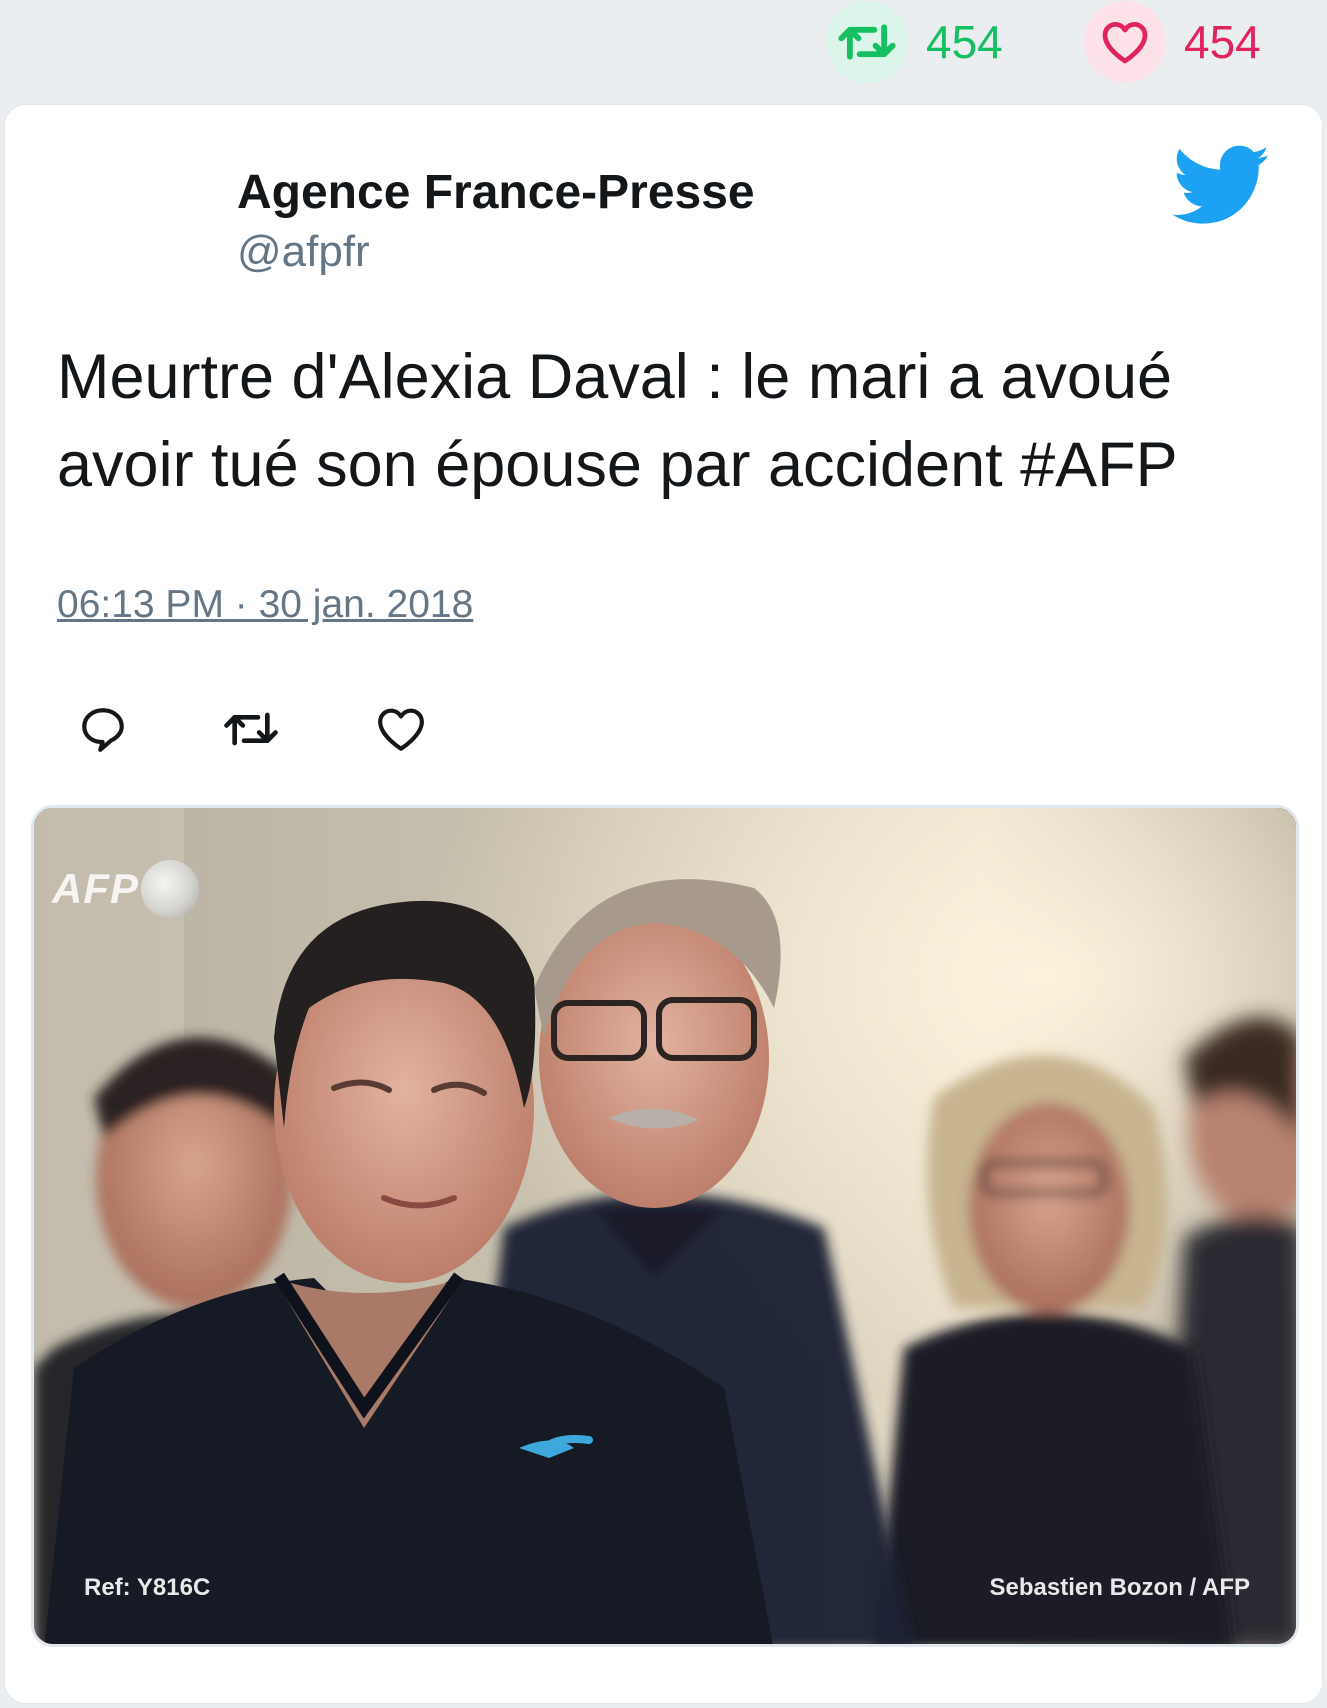  Describe the element at coordinates (867, 42) in the screenshot. I see `retweet-icon` at that location.